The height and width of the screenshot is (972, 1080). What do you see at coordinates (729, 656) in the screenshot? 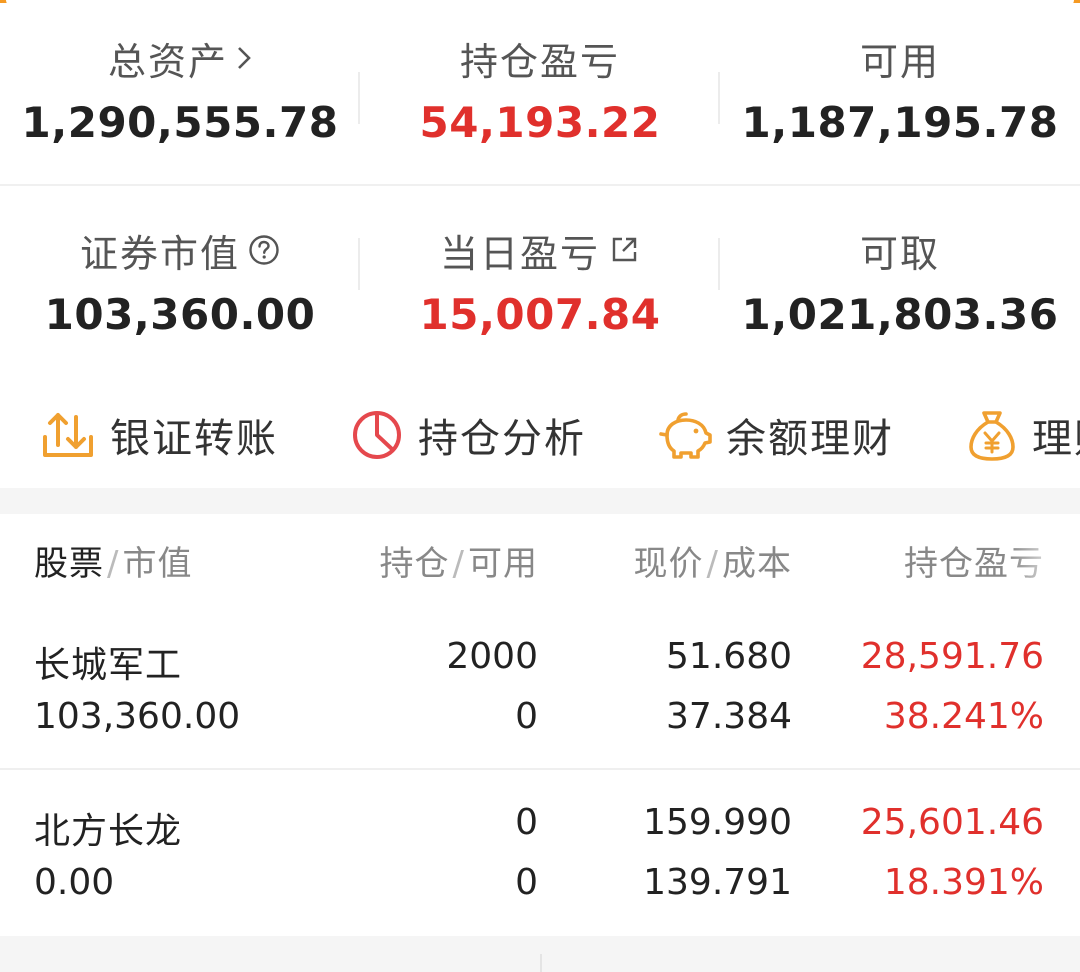
I see `stock-price: 51.680` at bounding box center [729, 656].